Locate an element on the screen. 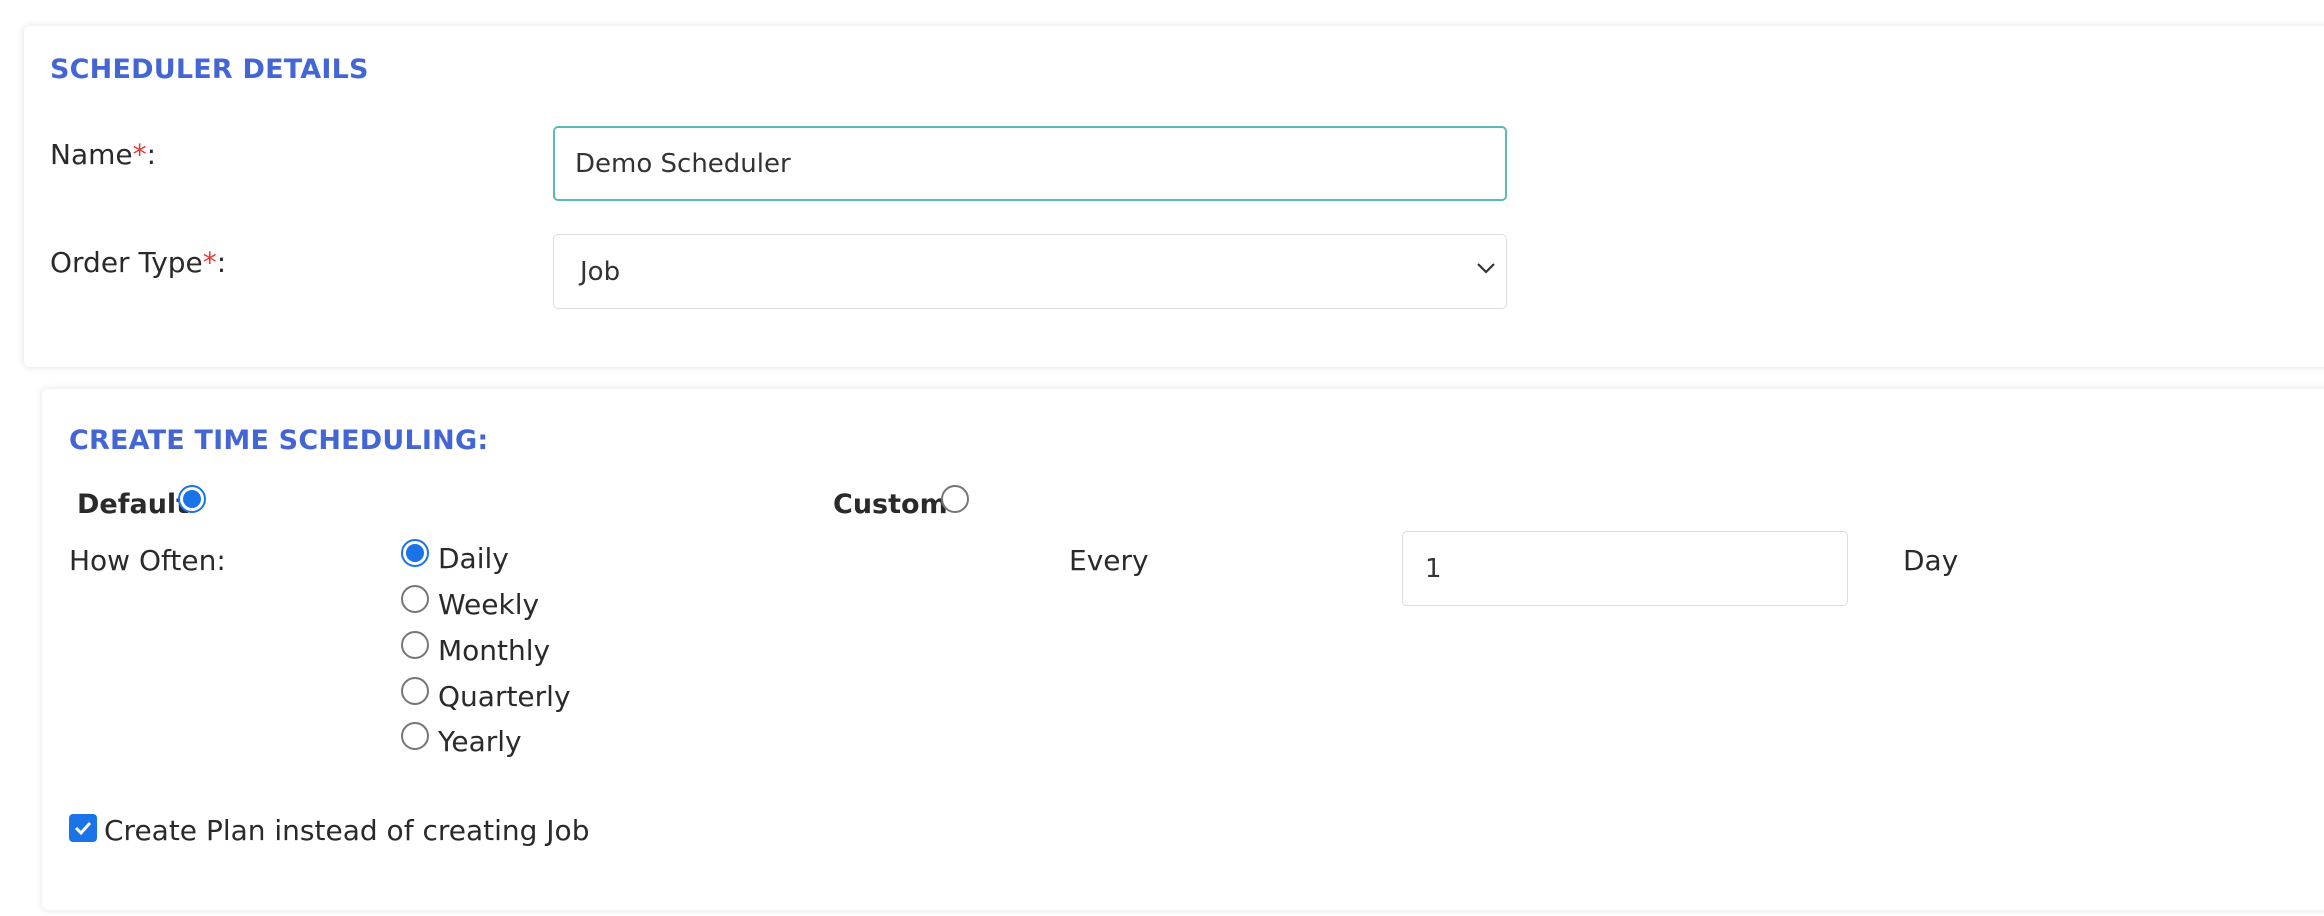 This screenshot has width=2324, height=916. frequency-radio-quarterly is located at coordinates (415, 691).